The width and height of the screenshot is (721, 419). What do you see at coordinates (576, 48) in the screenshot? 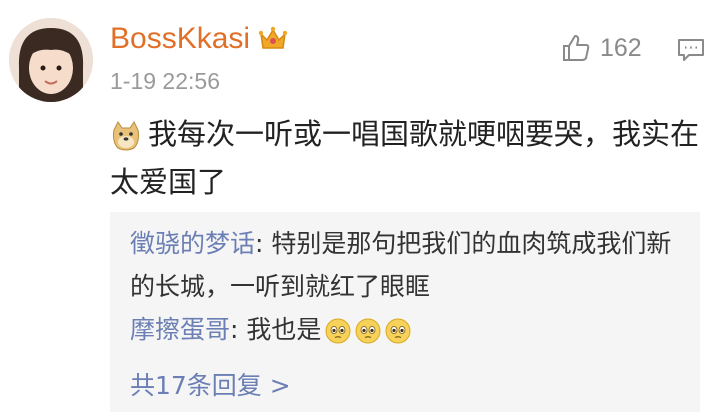
I see `thumbs-up-icon` at bounding box center [576, 48].